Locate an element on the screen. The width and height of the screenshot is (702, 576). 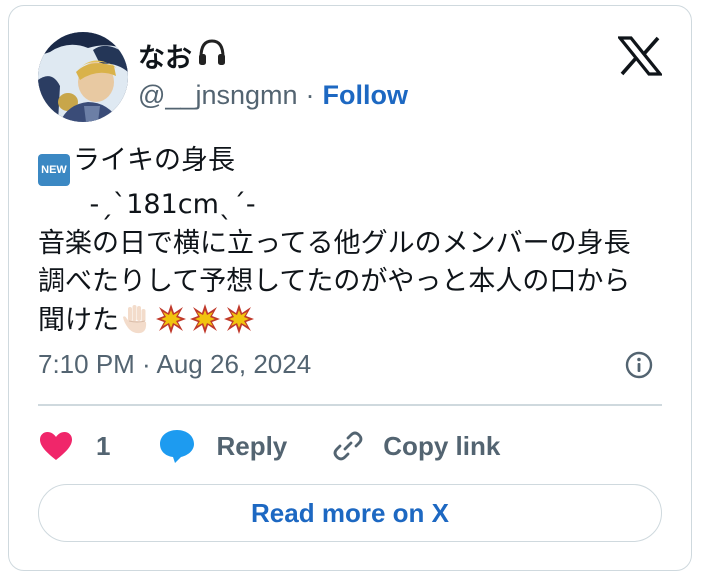
info-icon is located at coordinates (639, 365).